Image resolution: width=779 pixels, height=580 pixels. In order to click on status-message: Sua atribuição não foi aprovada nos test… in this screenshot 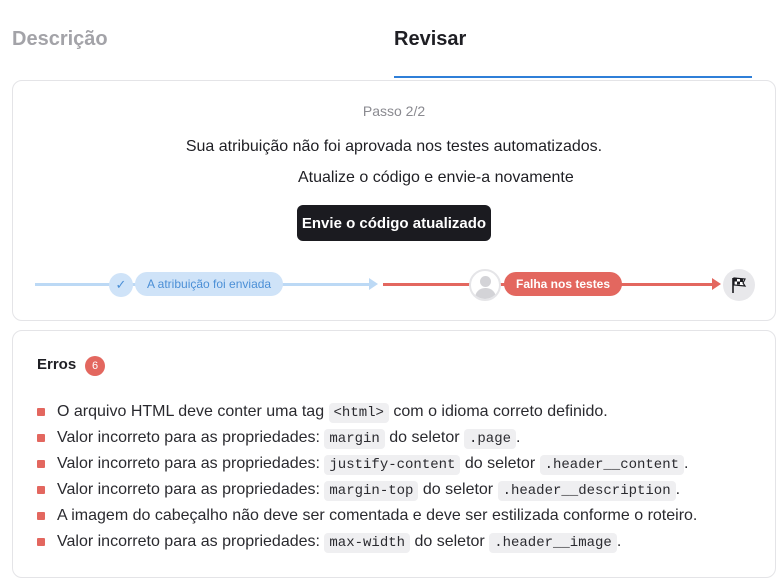, I will do `click(394, 146)`.